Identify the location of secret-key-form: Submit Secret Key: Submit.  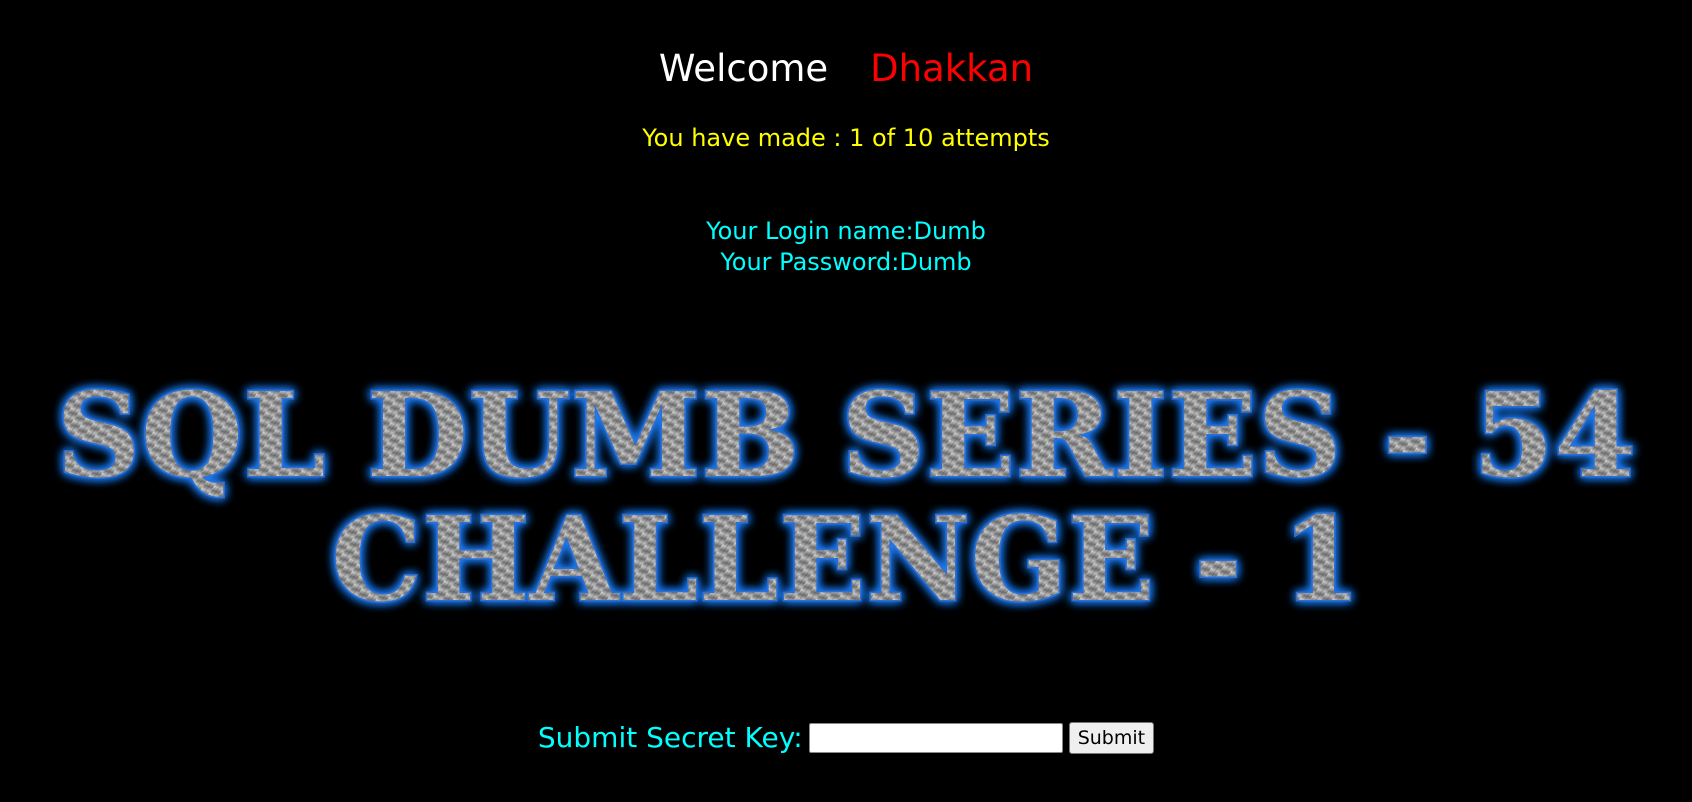
(846, 738).